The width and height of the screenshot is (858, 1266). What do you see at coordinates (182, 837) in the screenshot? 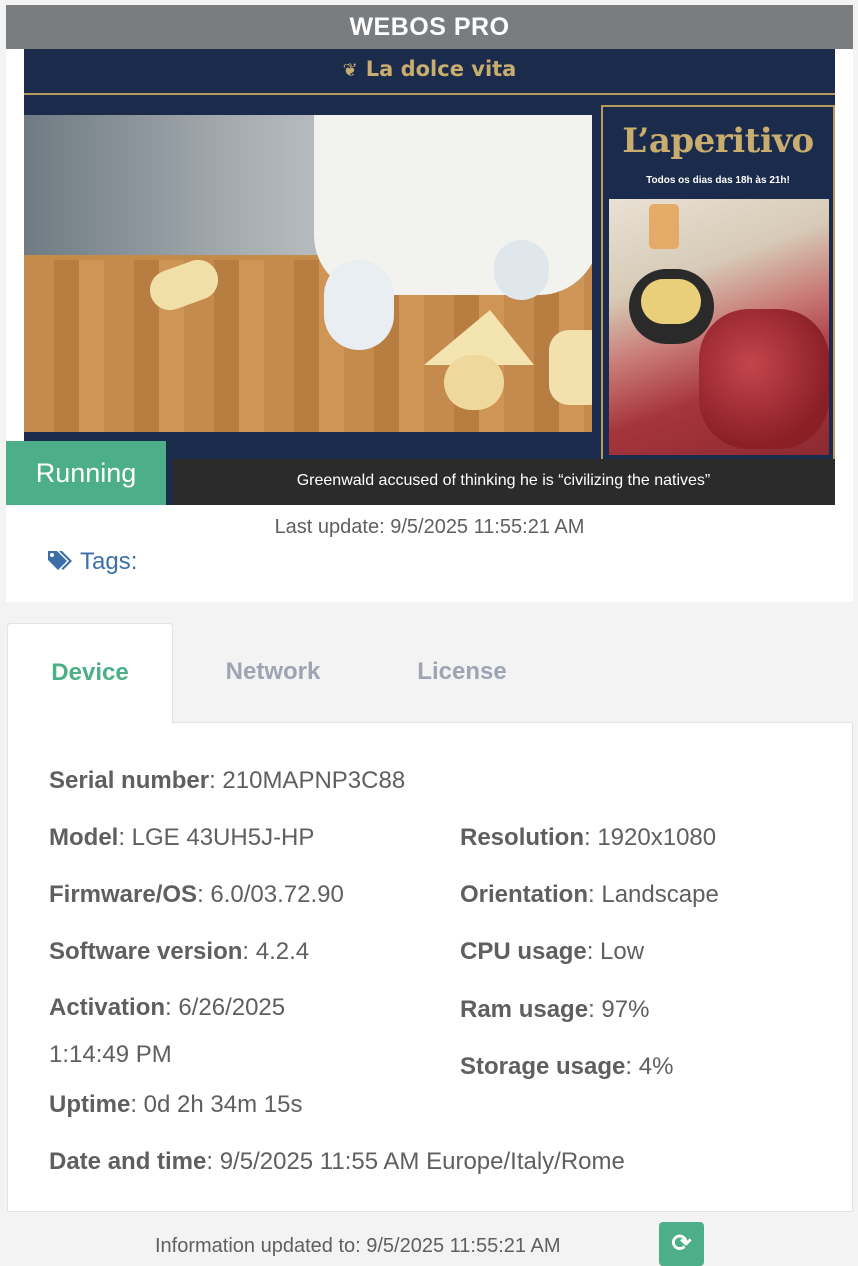
I see `model: Model: LGE 43UH5J-HP` at bounding box center [182, 837].